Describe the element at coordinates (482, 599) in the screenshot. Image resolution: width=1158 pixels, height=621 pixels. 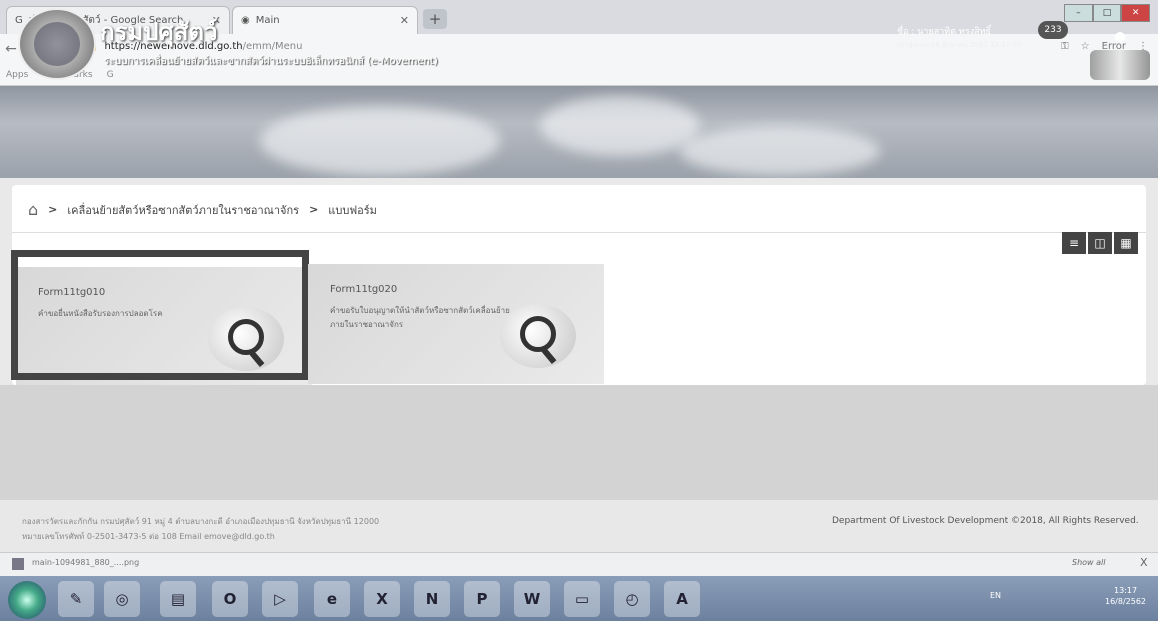
I see `powerpoint-icon: P` at that location.